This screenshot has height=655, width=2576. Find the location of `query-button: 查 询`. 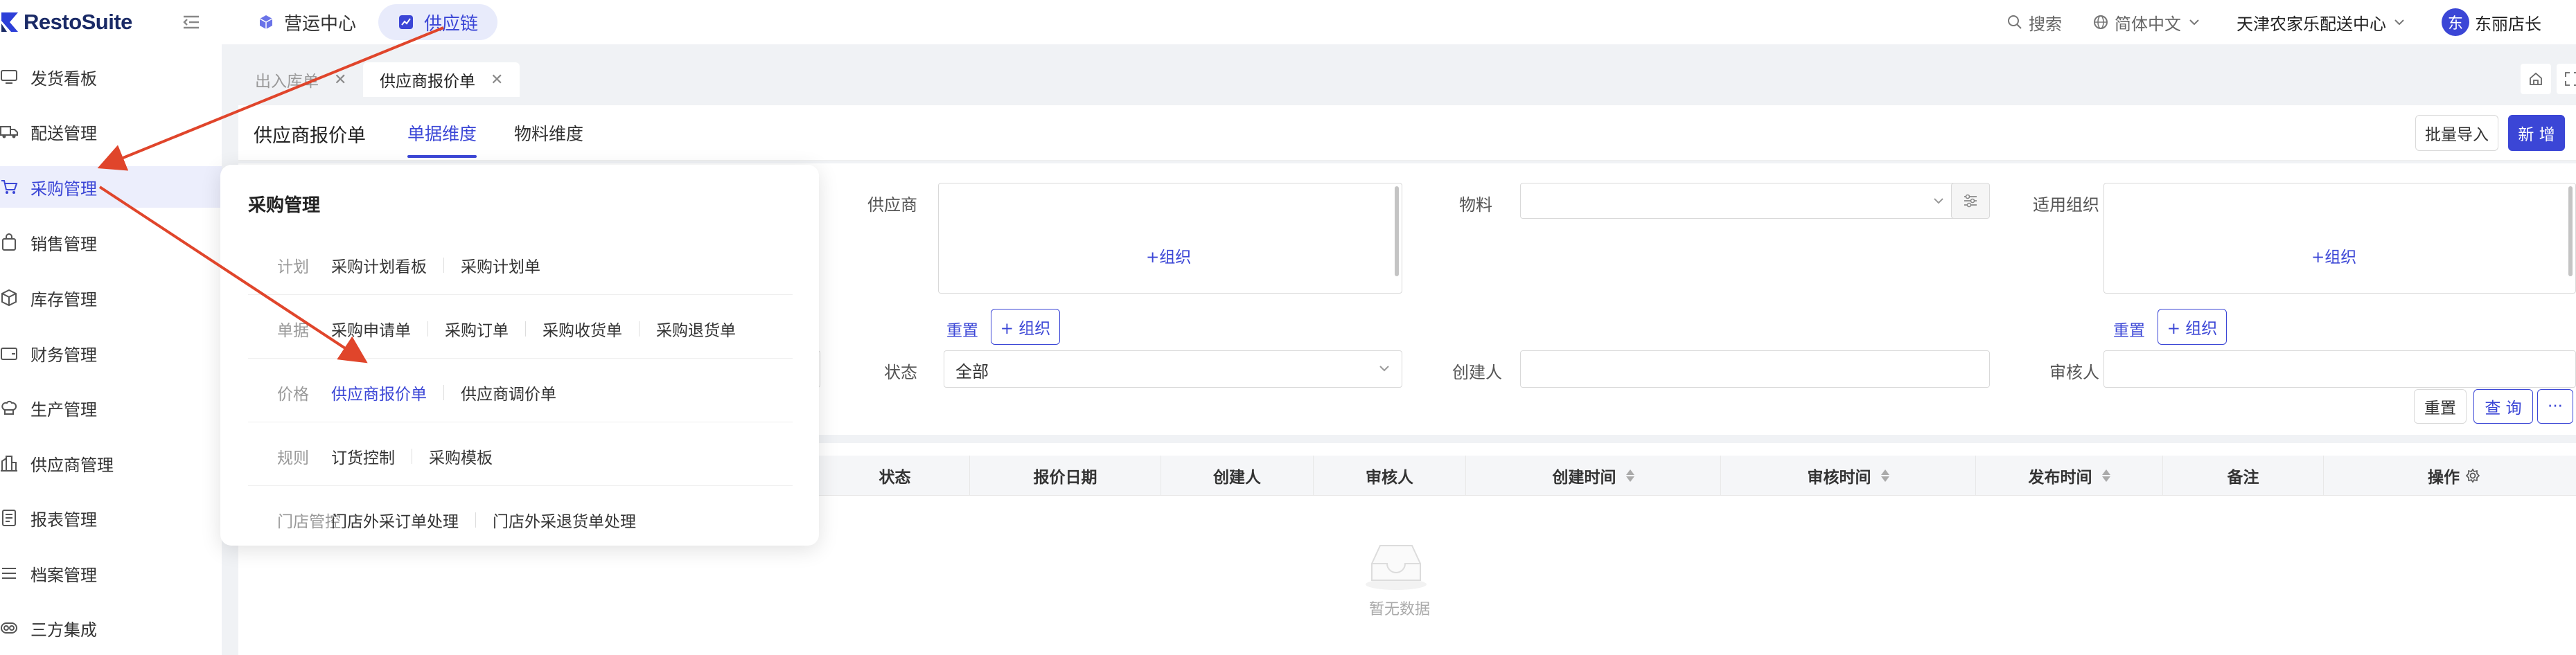

query-button: 查 询 is located at coordinates (2503, 406).